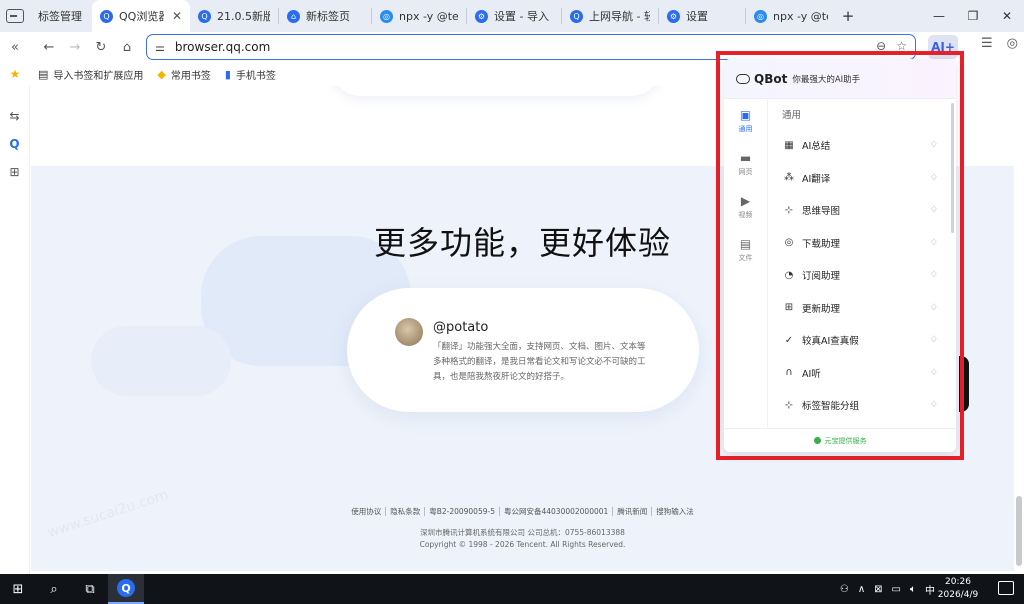  I want to click on qbot-nav: ▣ 通用 ▬ 网页 ▶ 视频 ▤ 文件, so click(746, 264).